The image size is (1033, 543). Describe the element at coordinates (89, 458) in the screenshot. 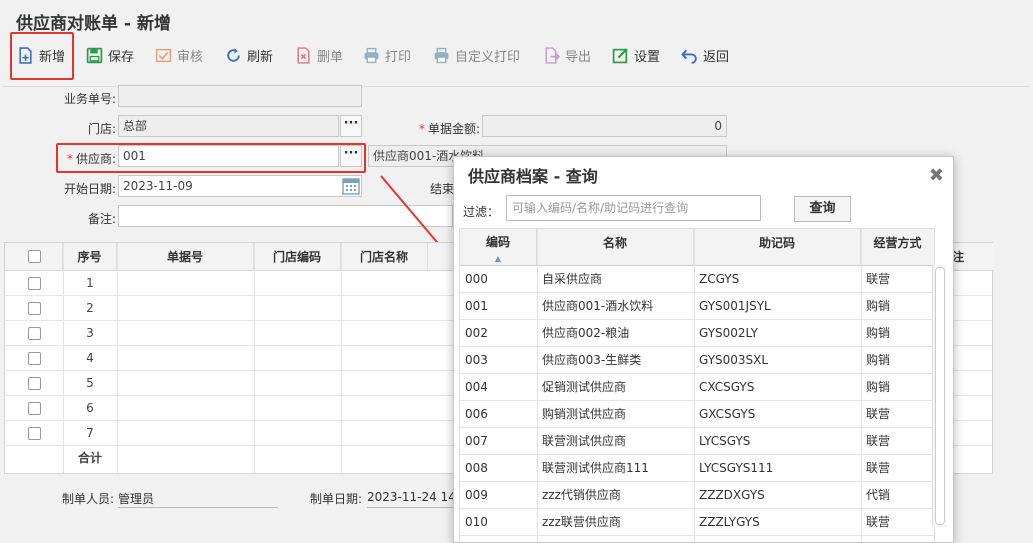

I see `total-label: 合计` at that location.